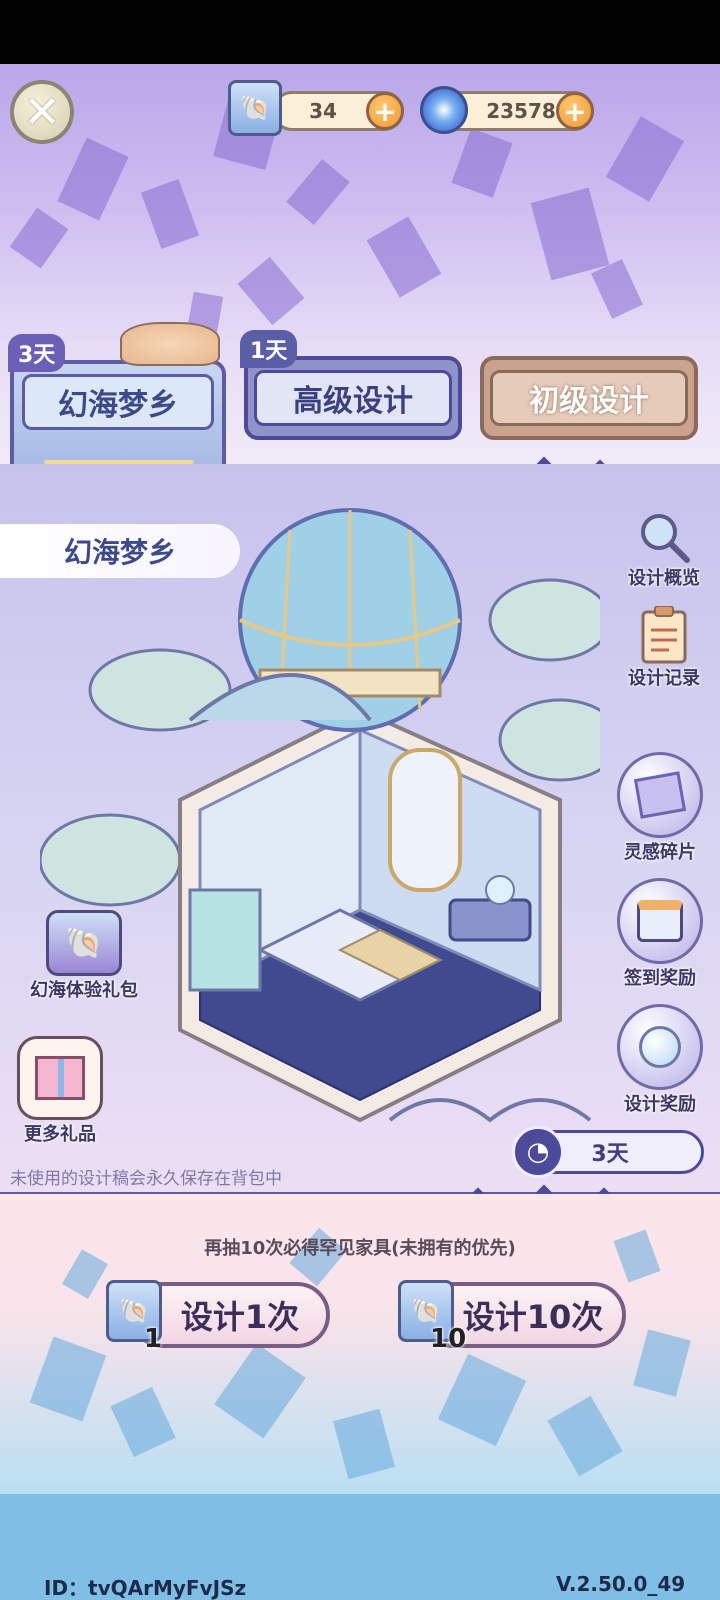 The width and height of the screenshot is (720, 1600). I want to click on magnifier-icon, so click(665, 538).